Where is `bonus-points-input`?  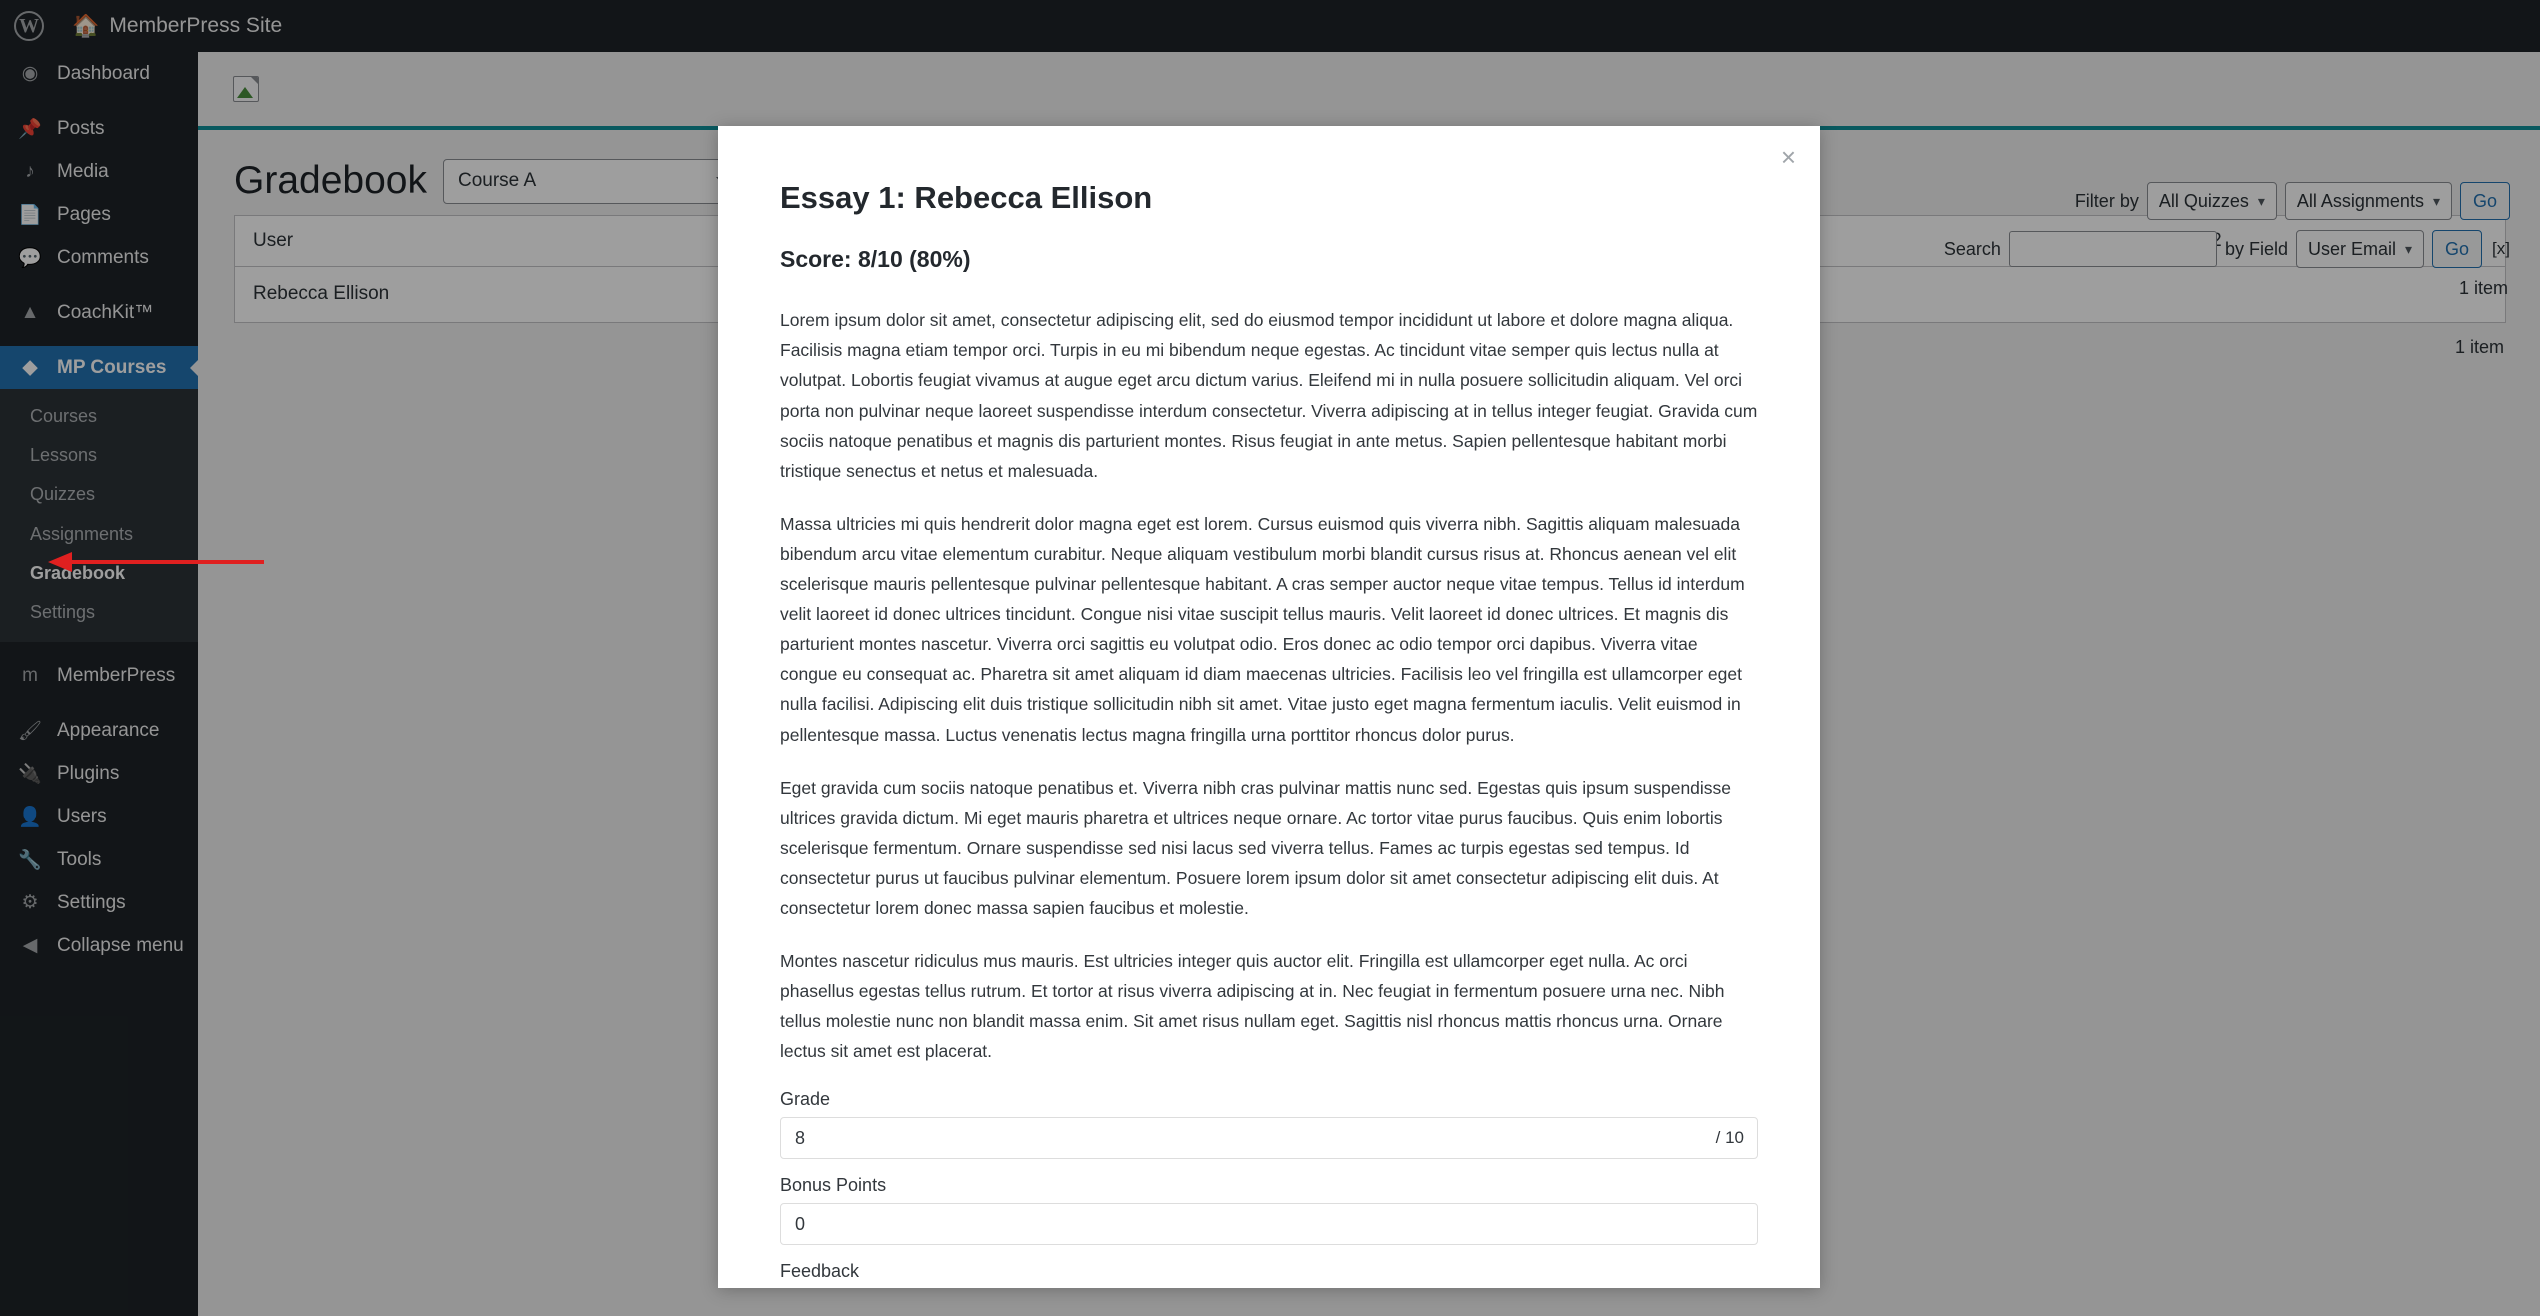
bonus-points-input is located at coordinates (1269, 1224).